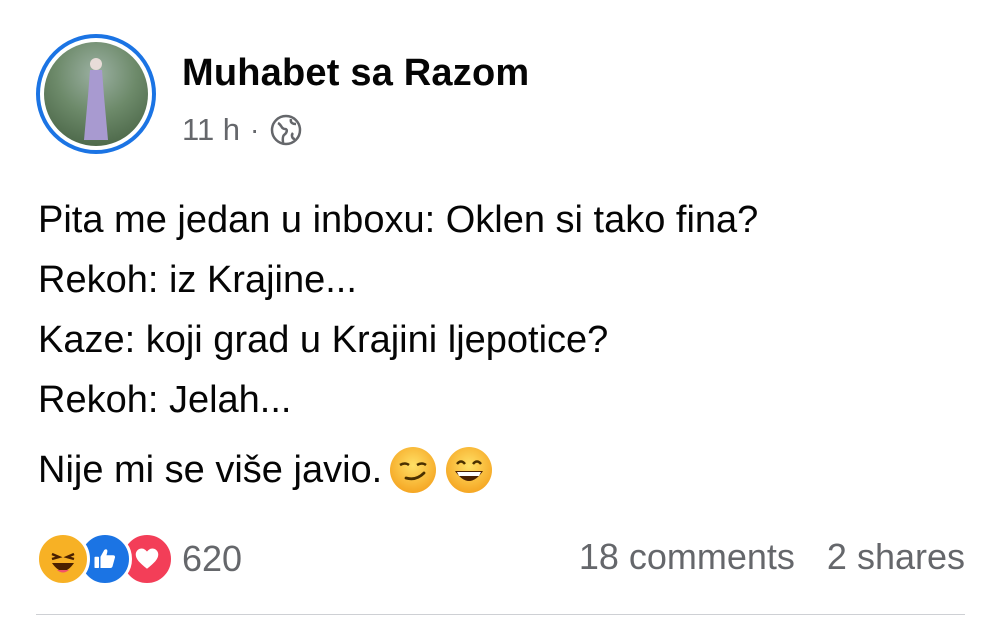  I want to click on reactions-summary: 620, so click(139, 559).